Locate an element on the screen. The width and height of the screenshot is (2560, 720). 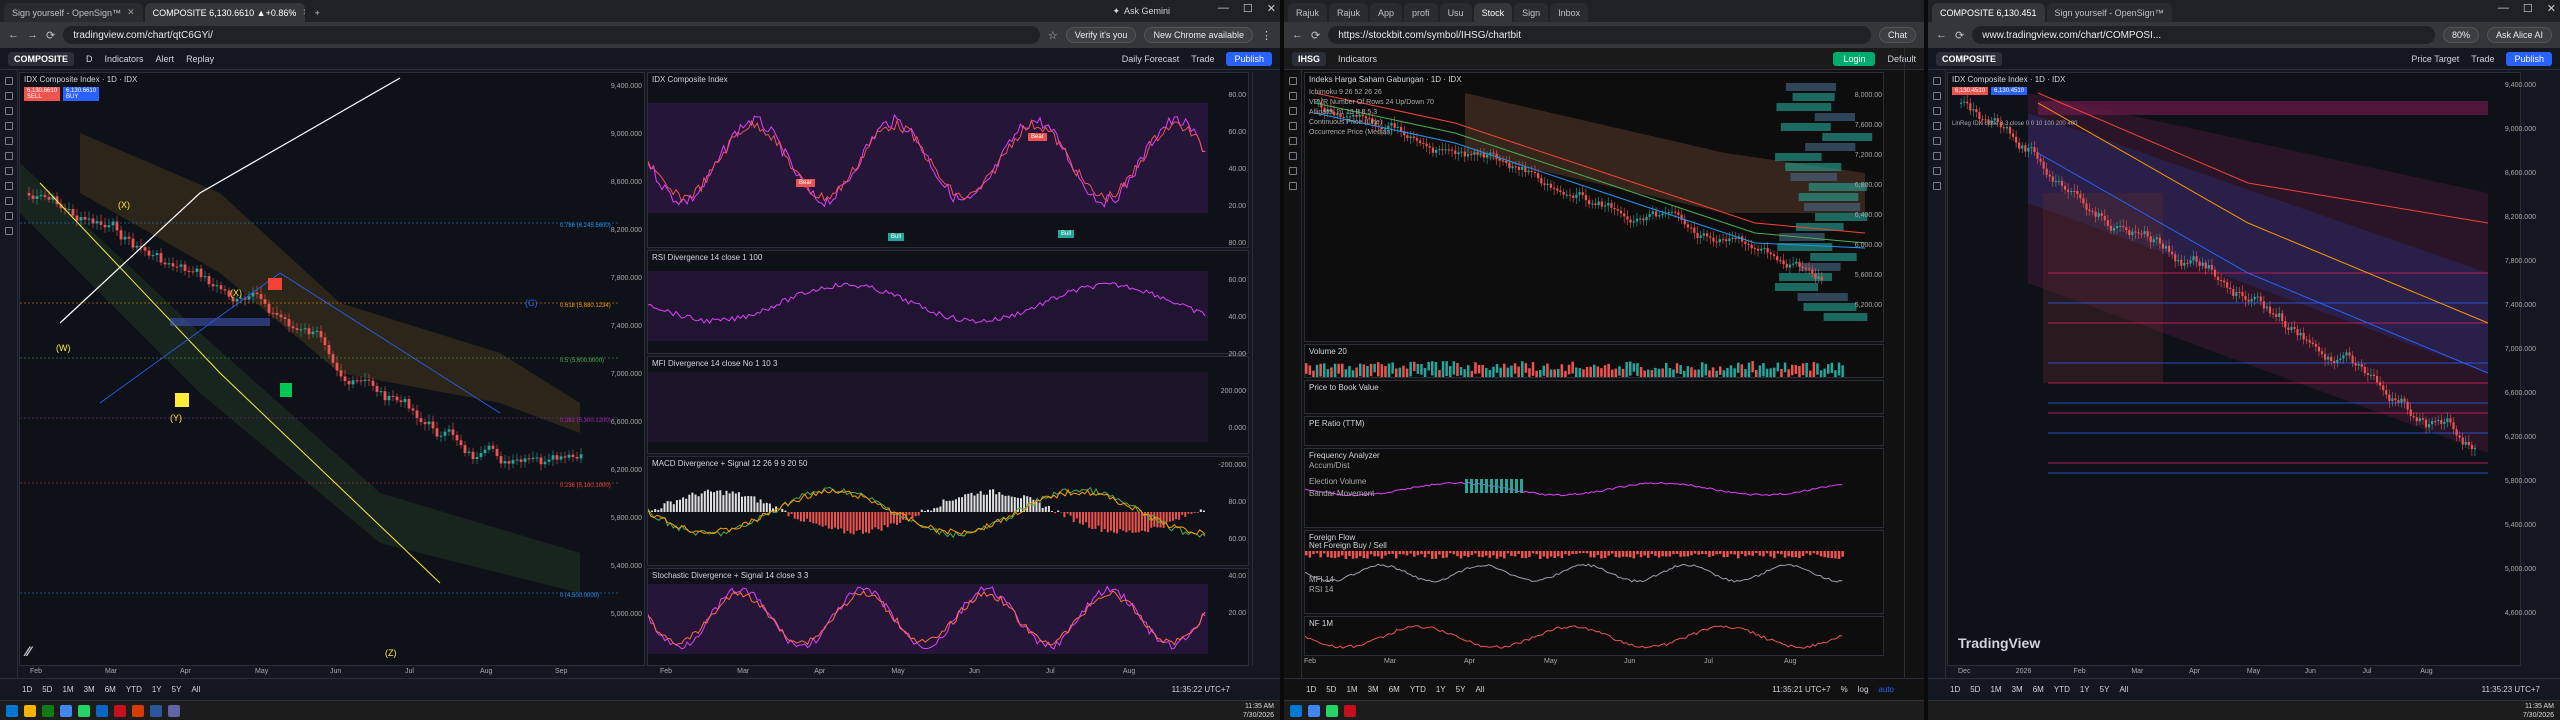
cursor-icon is located at coordinates (8, 81).